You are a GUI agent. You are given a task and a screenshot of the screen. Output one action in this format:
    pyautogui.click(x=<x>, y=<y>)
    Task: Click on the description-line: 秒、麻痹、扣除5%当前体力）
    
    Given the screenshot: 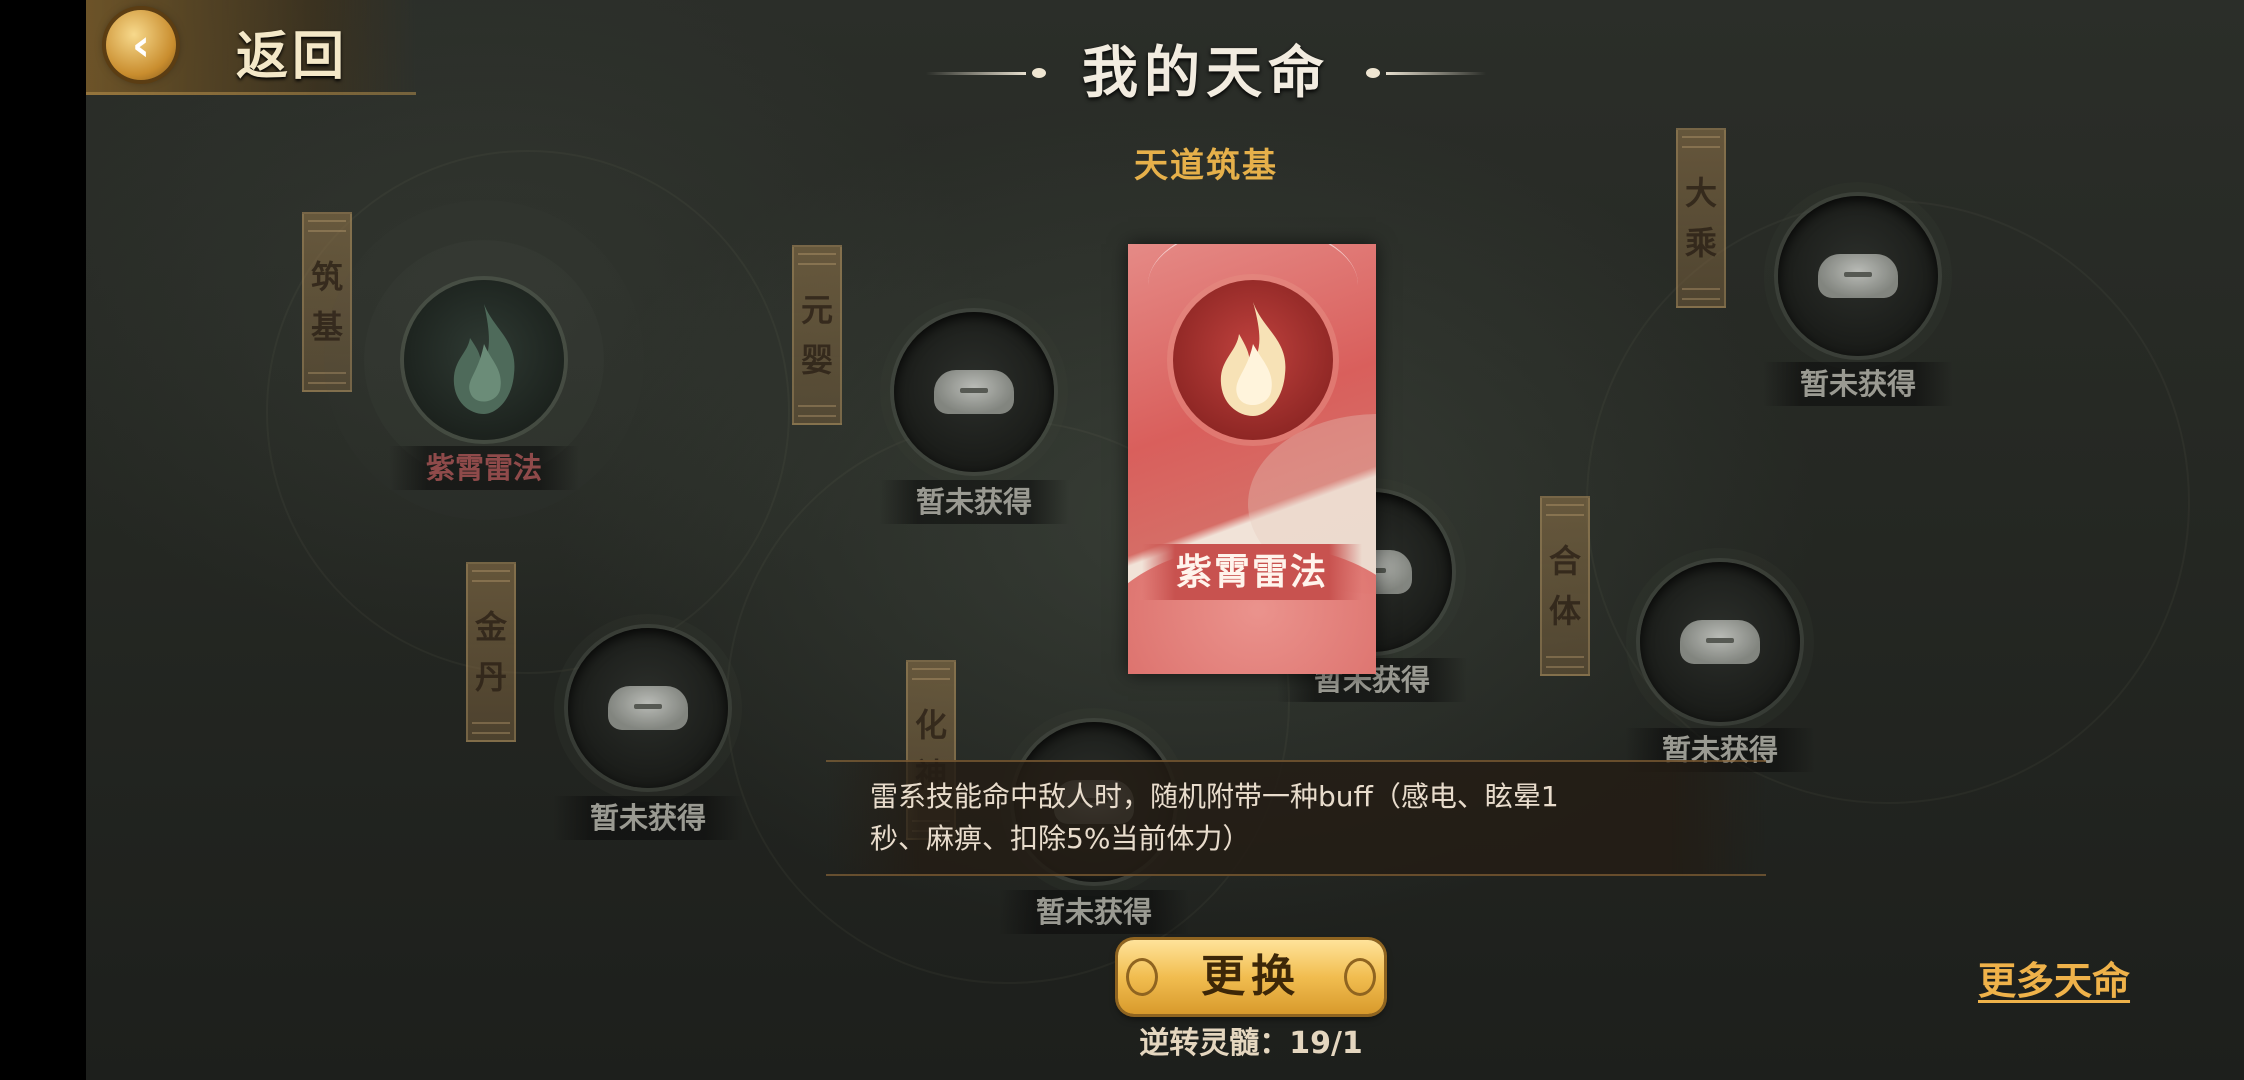 What is the action you would take?
    pyautogui.click(x=1060, y=838)
    